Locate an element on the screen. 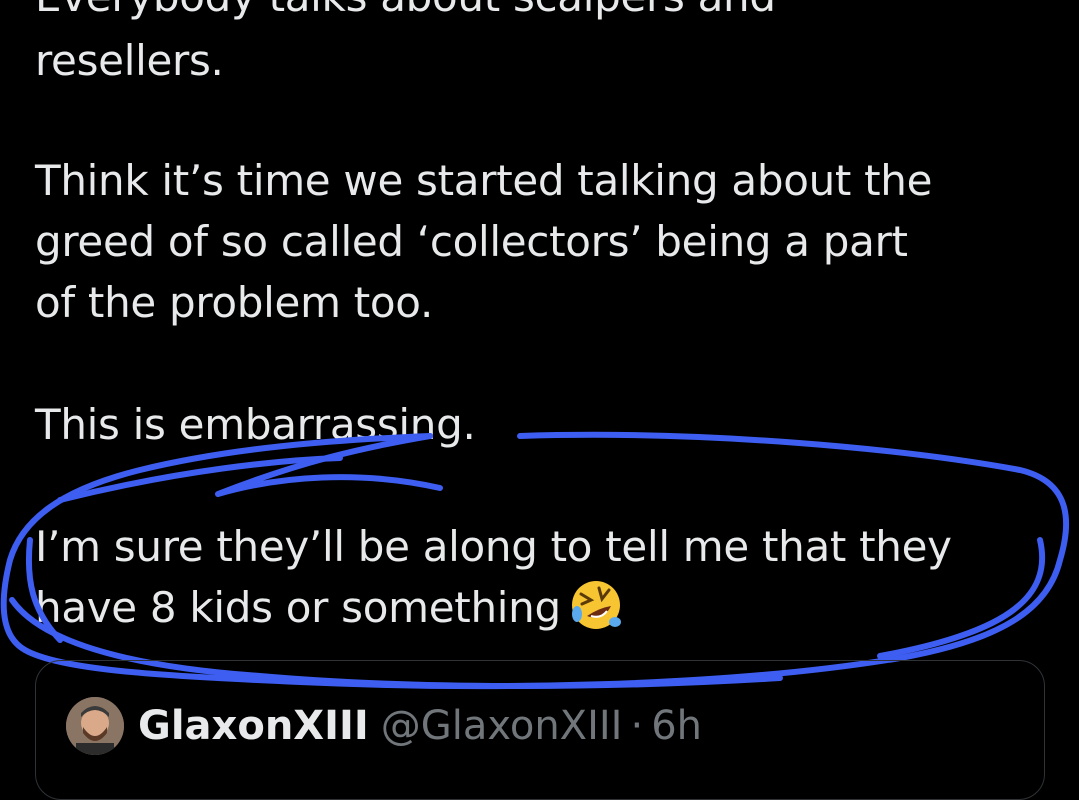 This screenshot has width=1079, height=800. quoted-author-name: GlaxonXIII is located at coordinates (253, 726).